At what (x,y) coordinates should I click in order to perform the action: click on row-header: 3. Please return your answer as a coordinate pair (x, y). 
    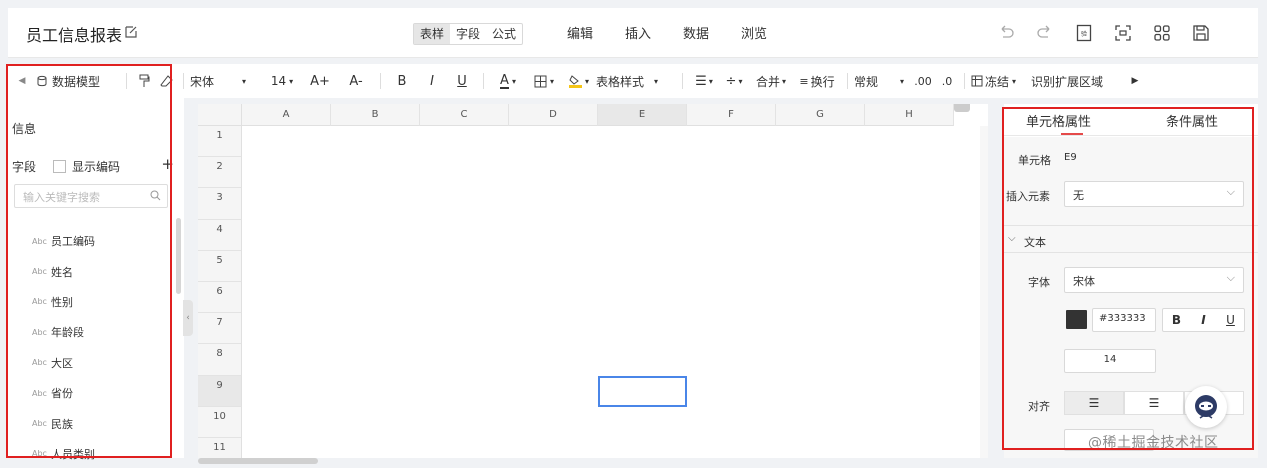
    Looking at the image, I should click on (220, 204).